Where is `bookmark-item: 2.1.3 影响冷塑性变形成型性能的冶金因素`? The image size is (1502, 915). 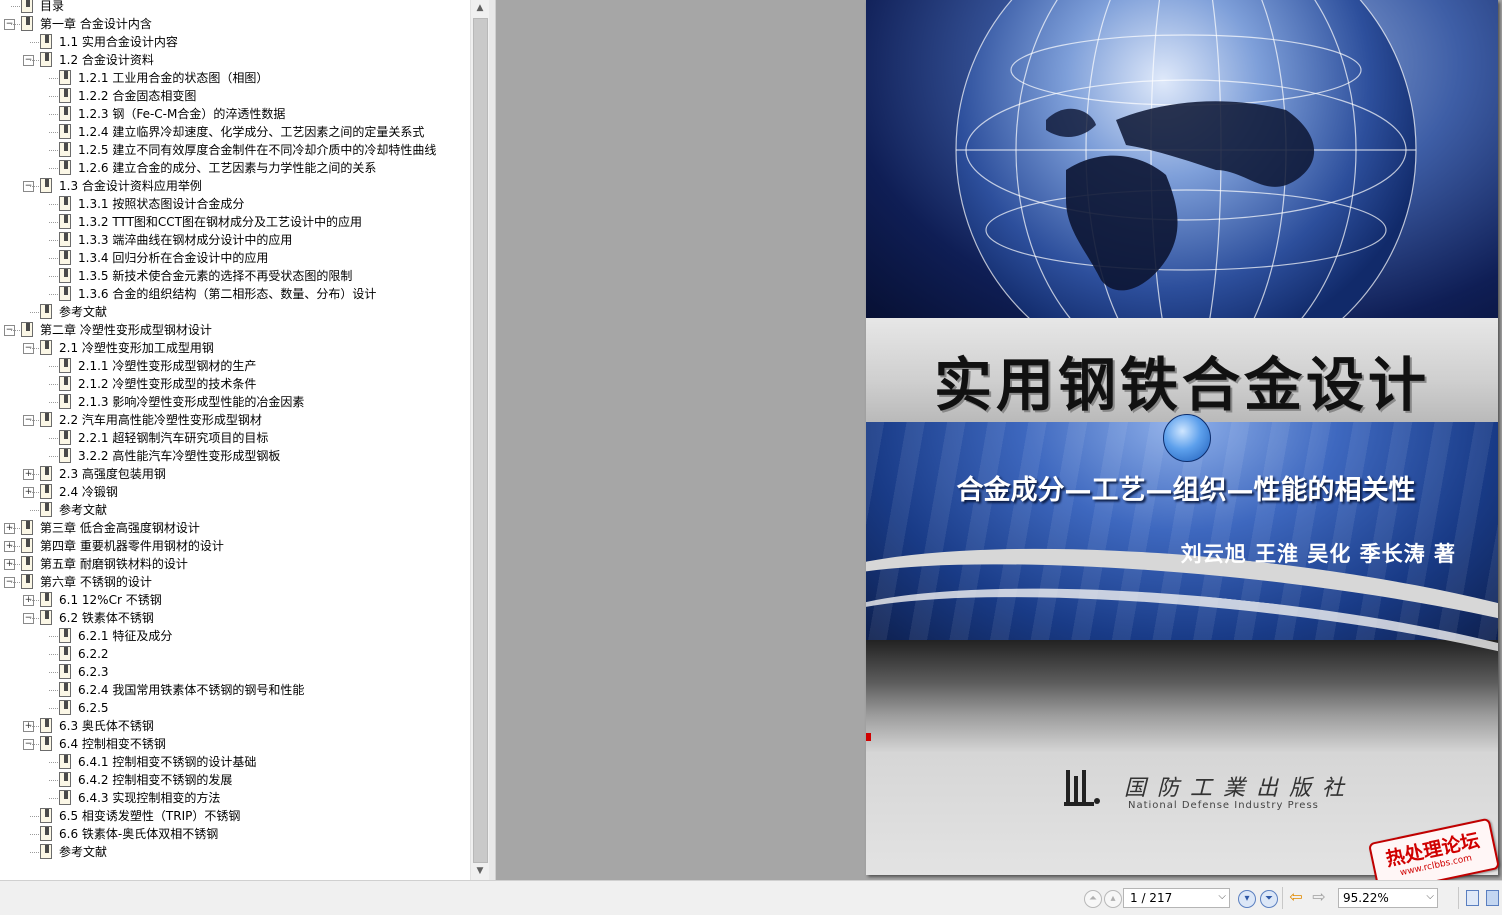
bookmark-item: 2.1.3 影响冷塑性变形成型性能的冶金因素 is located at coordinates (235, 402).